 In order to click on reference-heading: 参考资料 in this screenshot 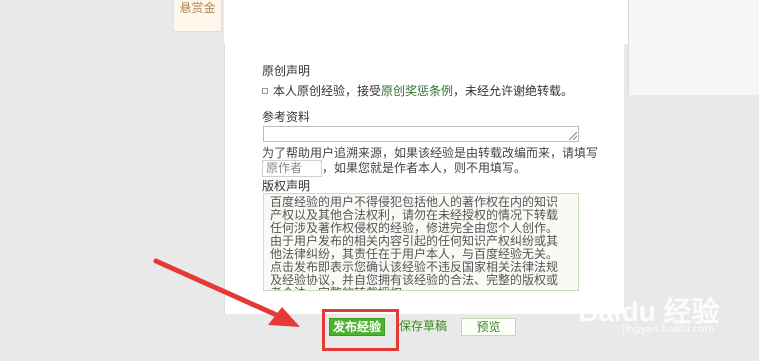, I will do `click(286, 117)`.